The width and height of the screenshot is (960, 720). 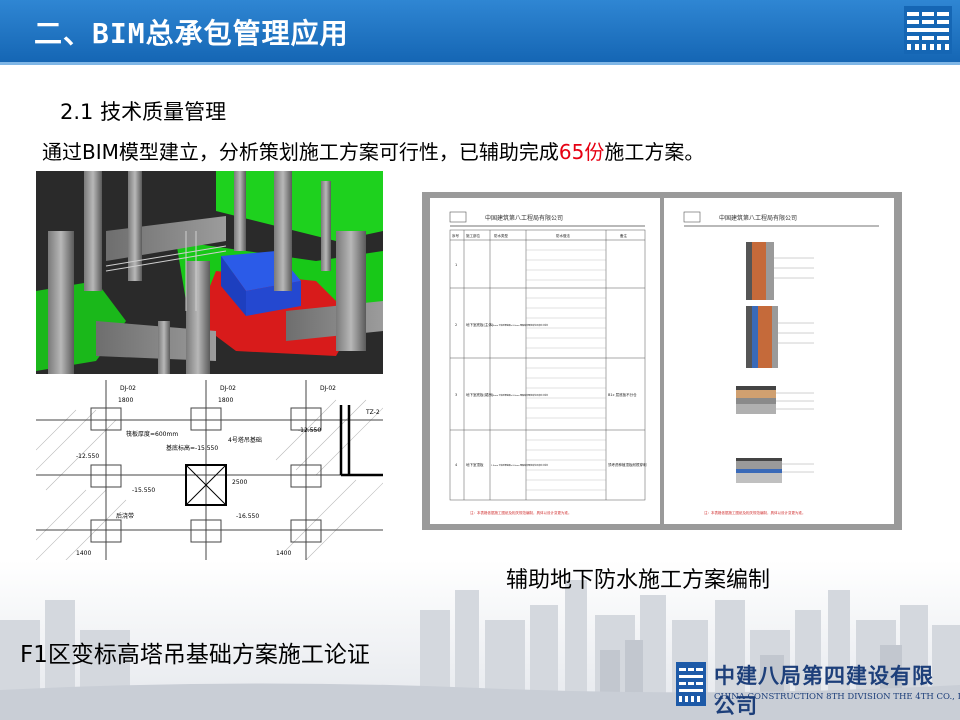 I want to click on table-header: 施工部位, so click(x=473, y=235).